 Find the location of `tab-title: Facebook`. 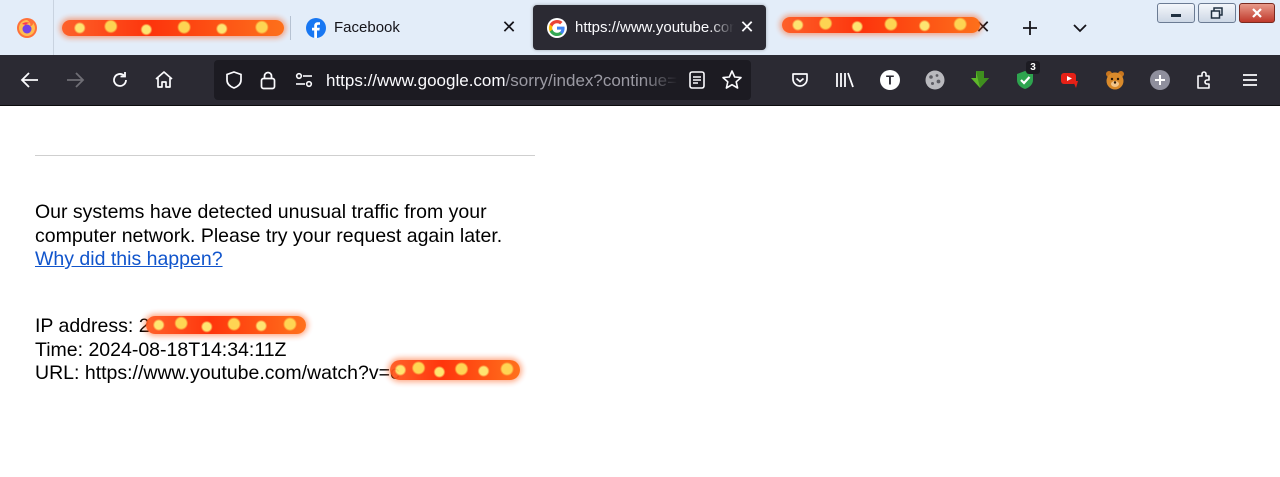

tab-title: Facebook is located at coordinates (367, 27).